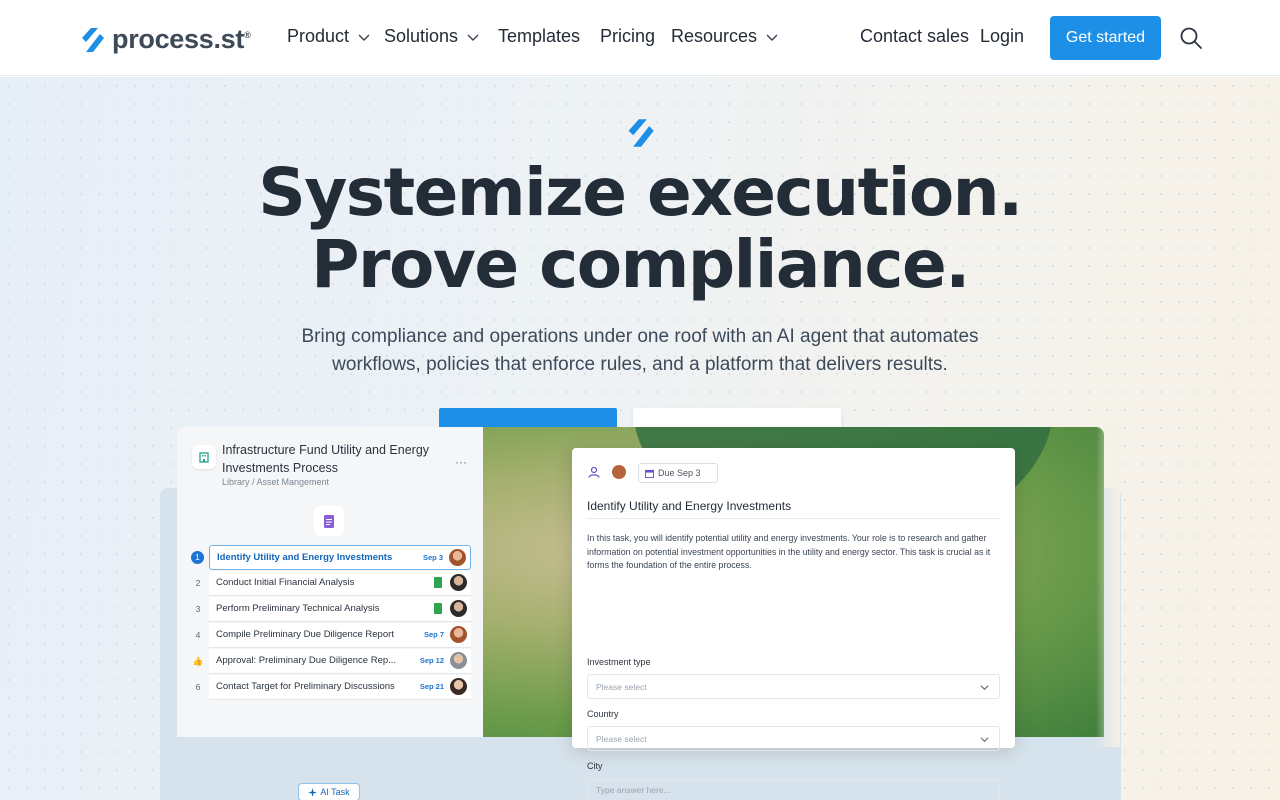  I want to click on task-item: 3 Perform Preliminary Technical Analysis, so click(329, 609).